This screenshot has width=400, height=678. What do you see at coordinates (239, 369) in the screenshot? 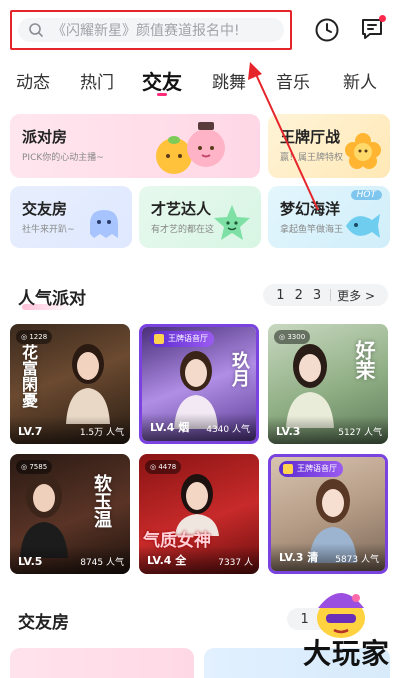
I see `cover-calligraphy: 玖月` at bounding box center [239, 369].